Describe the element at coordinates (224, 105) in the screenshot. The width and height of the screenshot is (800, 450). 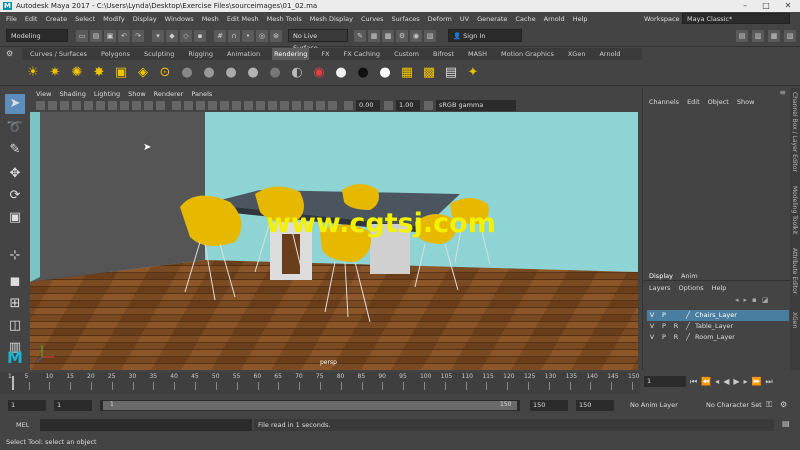
I see `use-lights-icon` at that location.